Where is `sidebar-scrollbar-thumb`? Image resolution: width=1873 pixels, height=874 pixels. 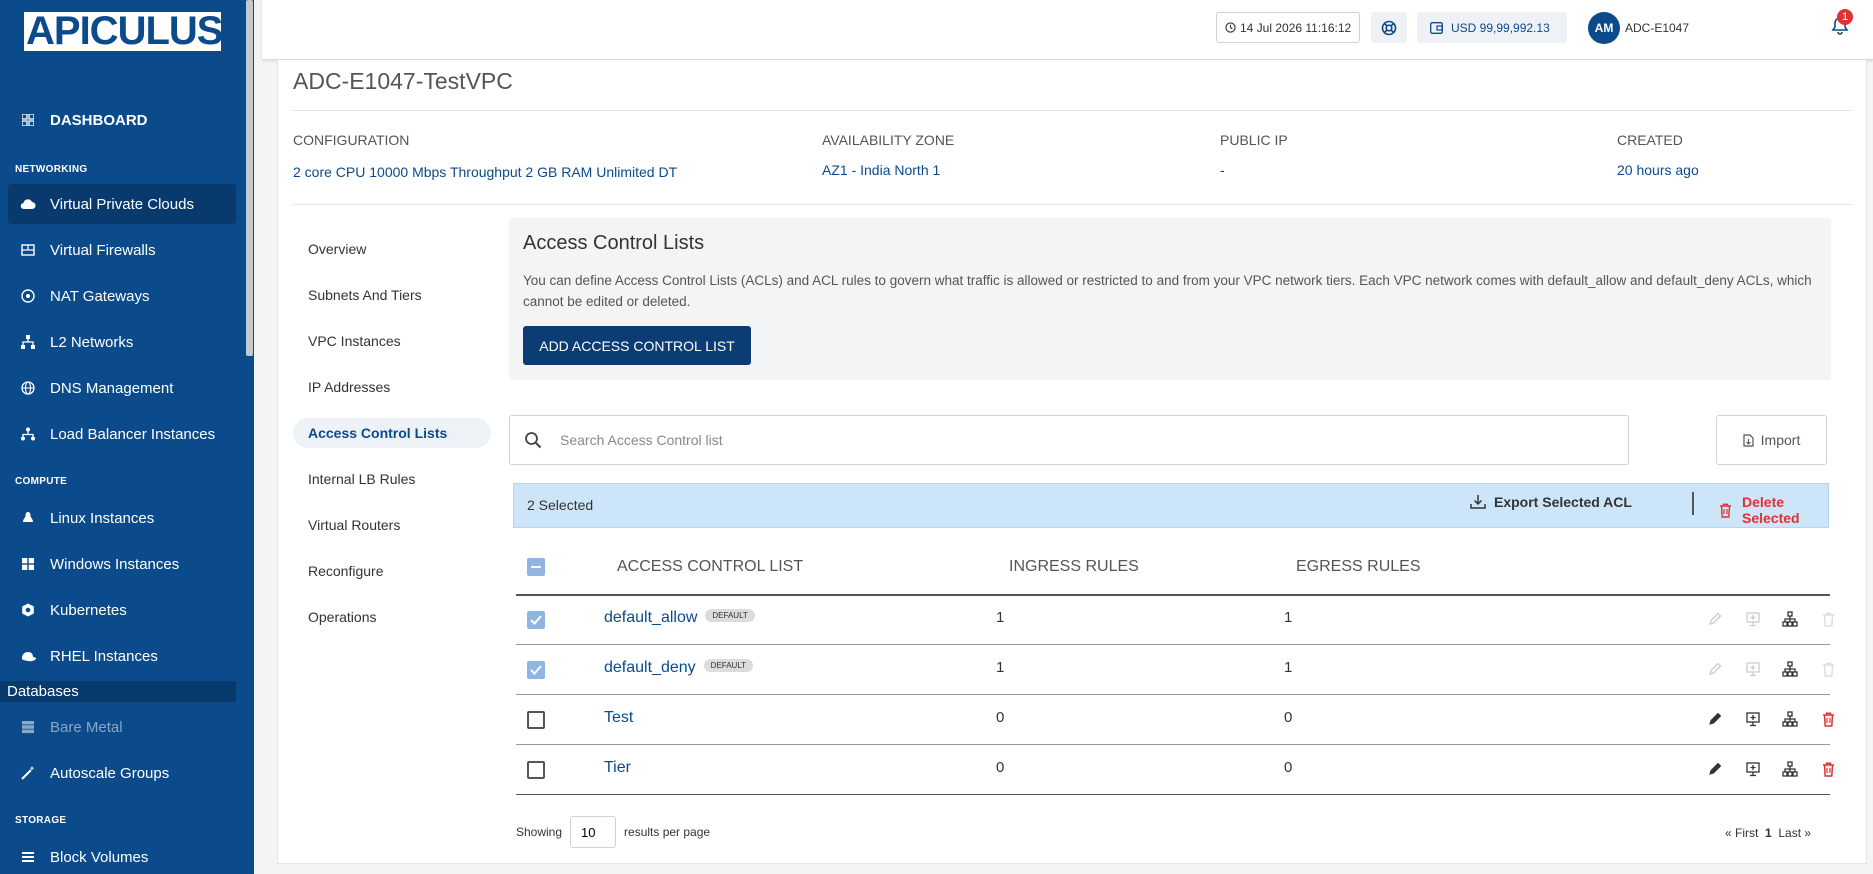 sidebar-scrollbar-thumb is located at coordinates (249, 178).